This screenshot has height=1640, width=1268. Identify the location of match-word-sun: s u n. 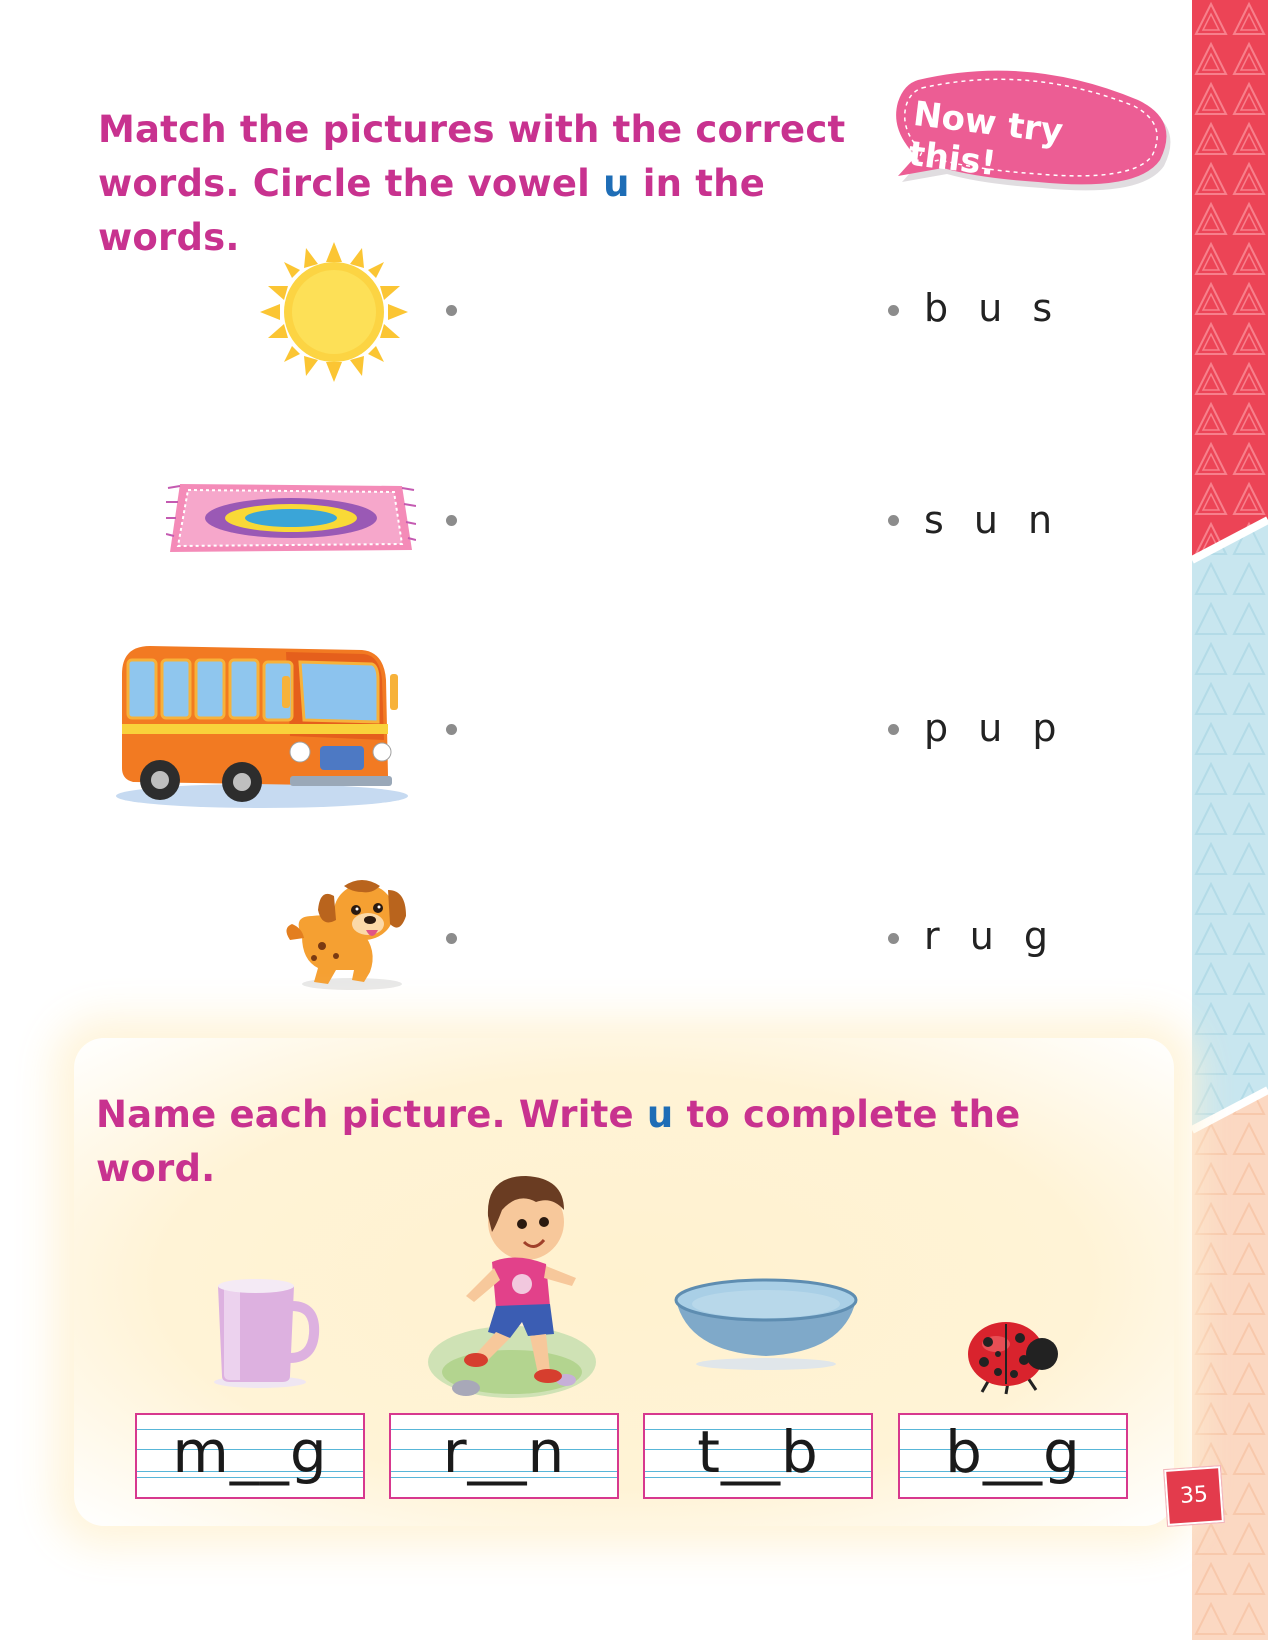
(993, 520).